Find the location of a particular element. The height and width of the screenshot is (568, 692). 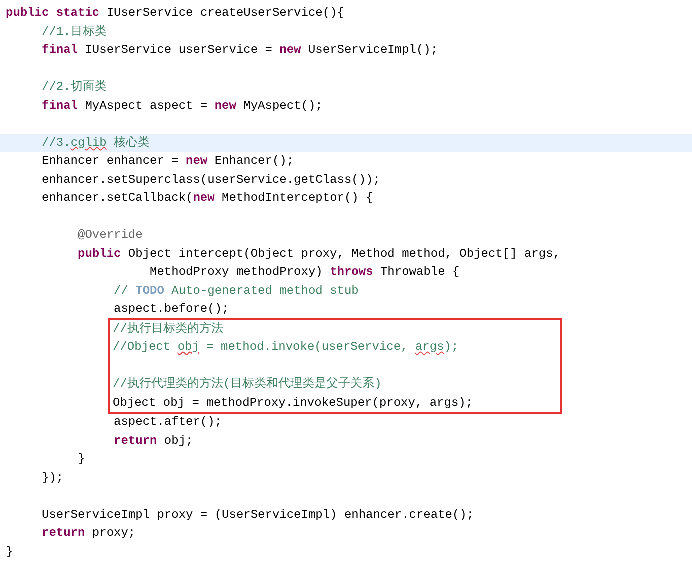

code-line: // TODO Auto-generated method stub is located at coordinates (236, 291).